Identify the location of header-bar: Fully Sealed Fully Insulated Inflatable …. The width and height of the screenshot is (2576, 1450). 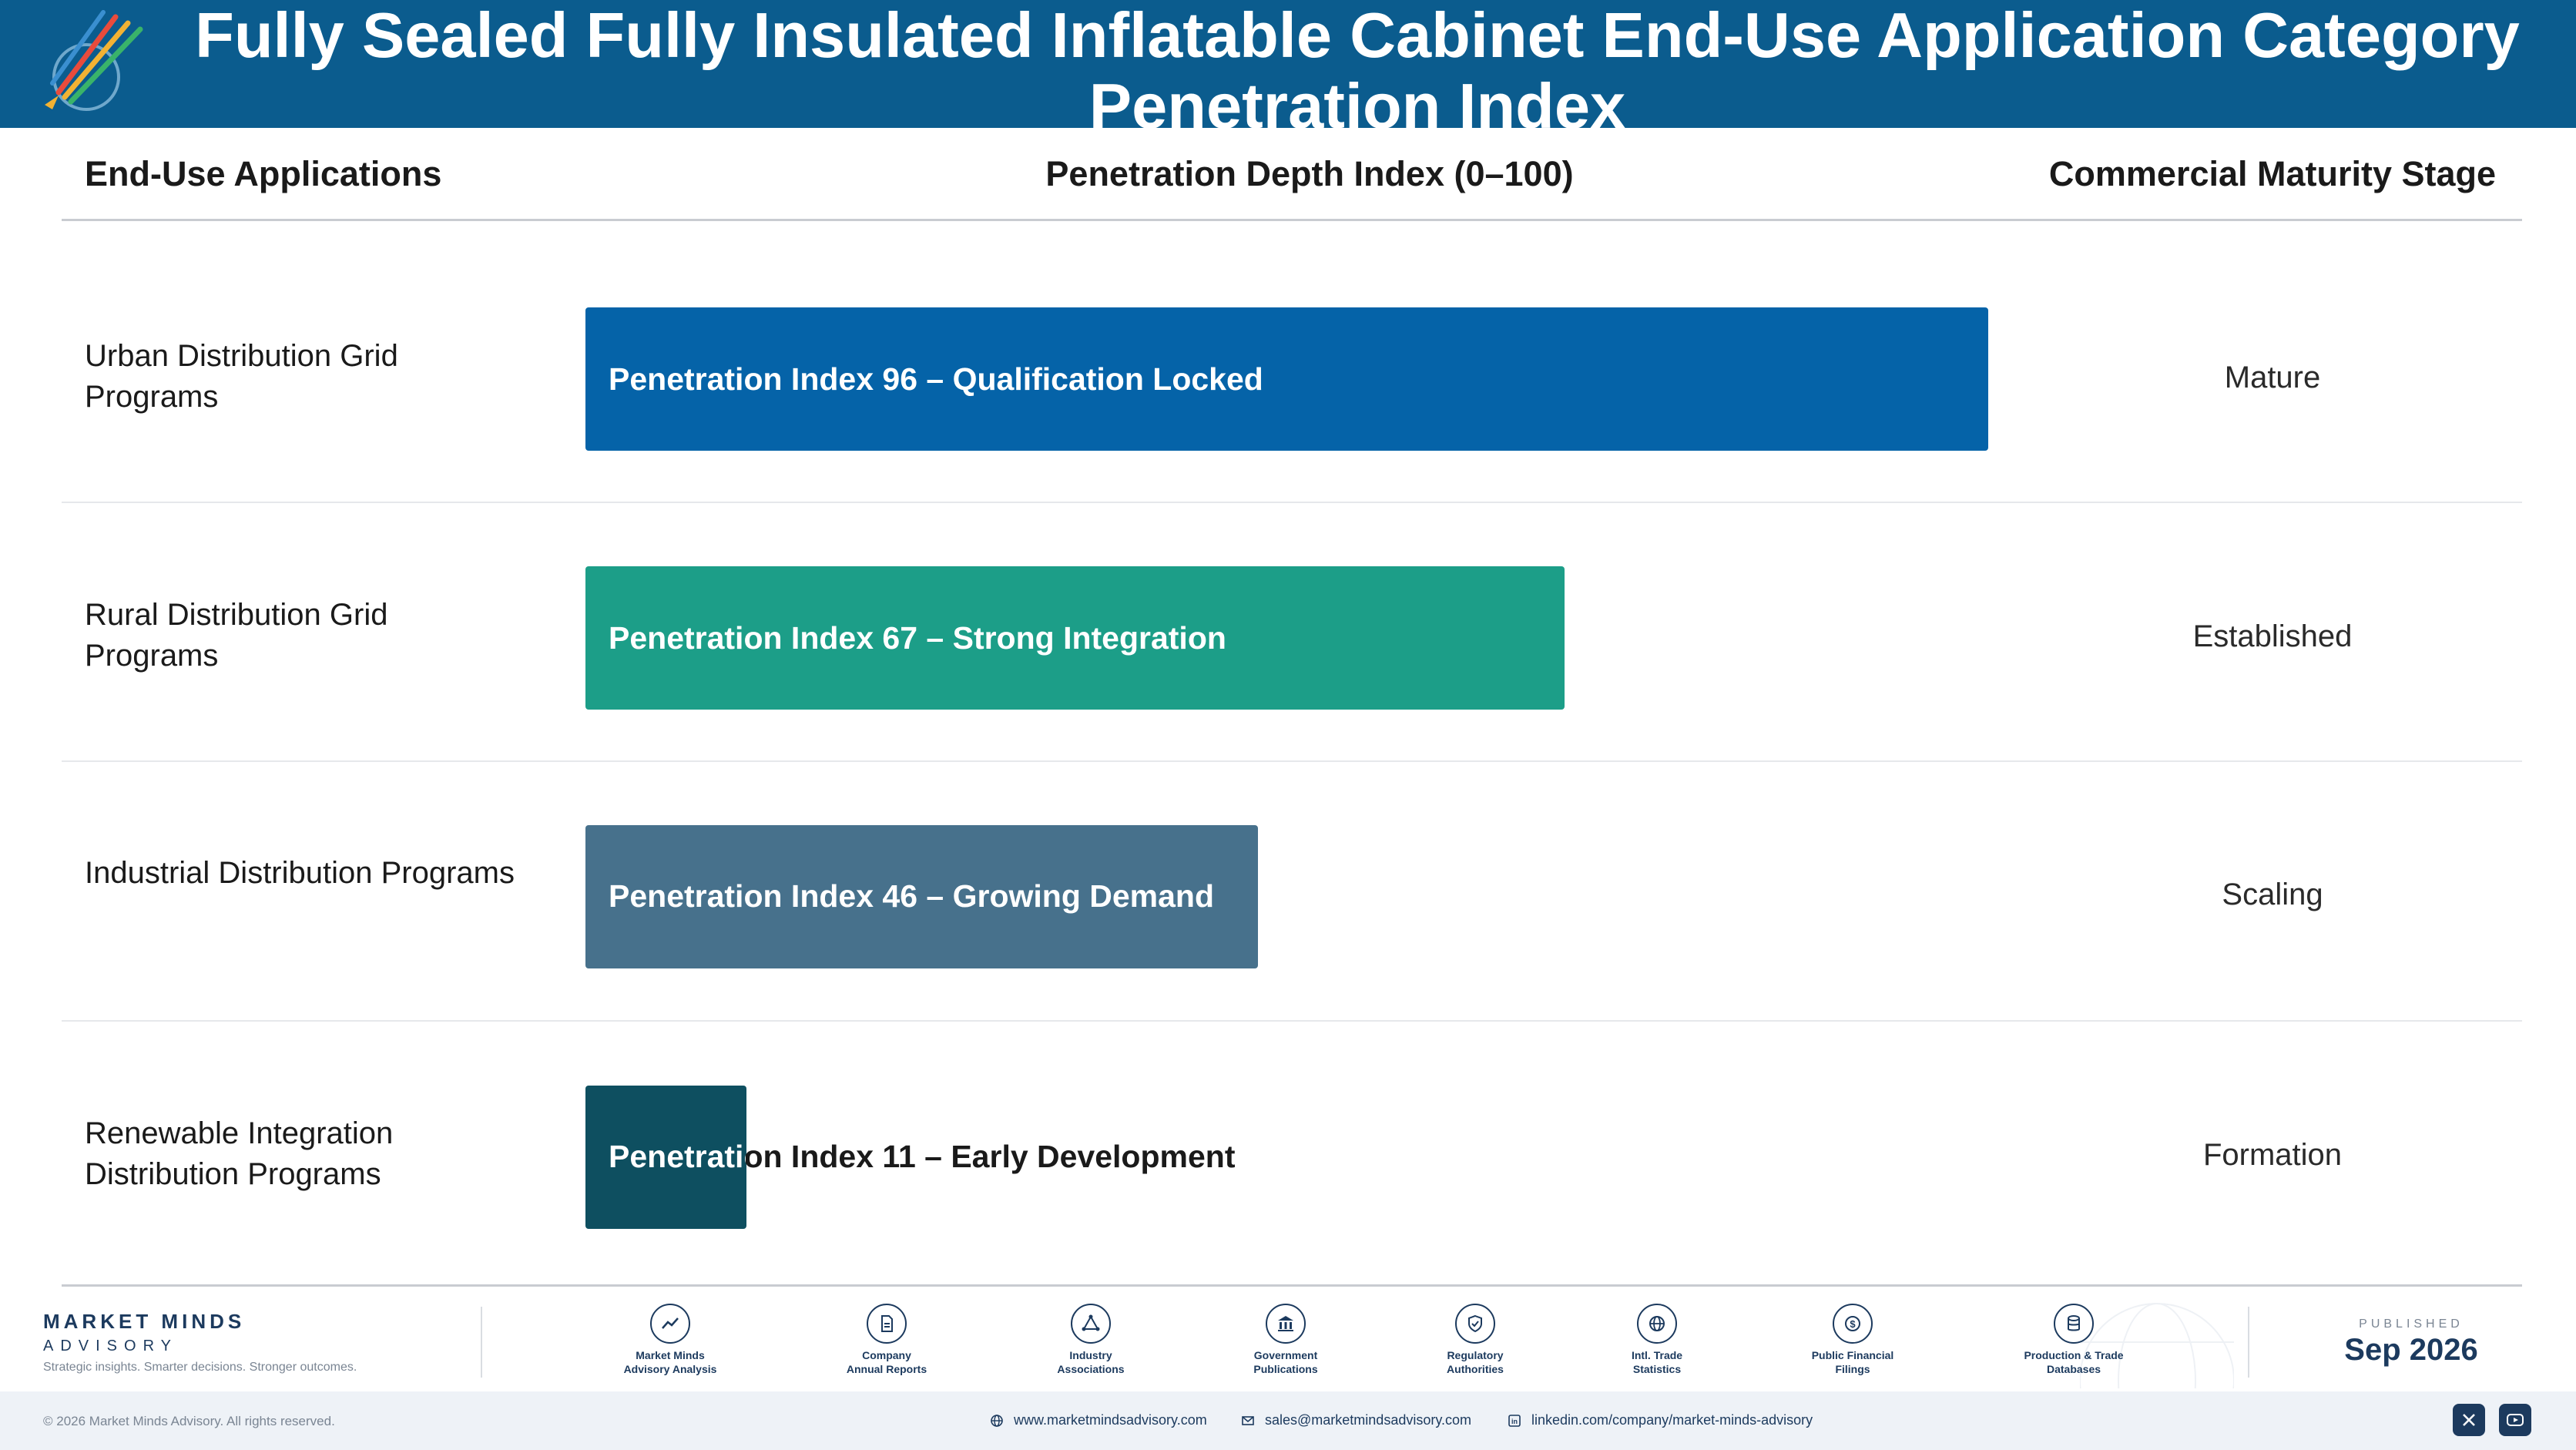
(1288, 71).